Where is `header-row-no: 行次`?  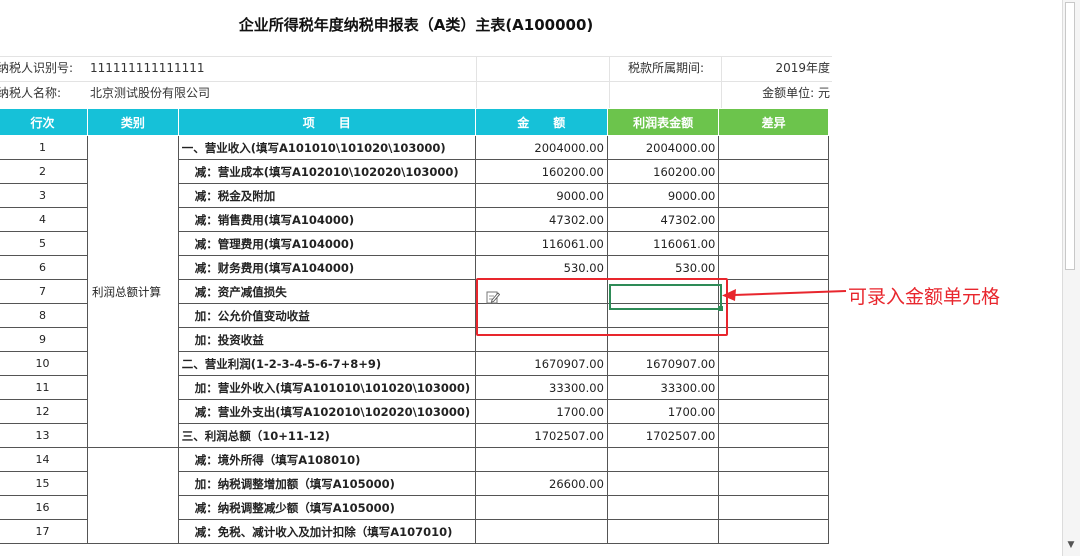
header-row-no: 行次 is located at coordinates (44, 122).